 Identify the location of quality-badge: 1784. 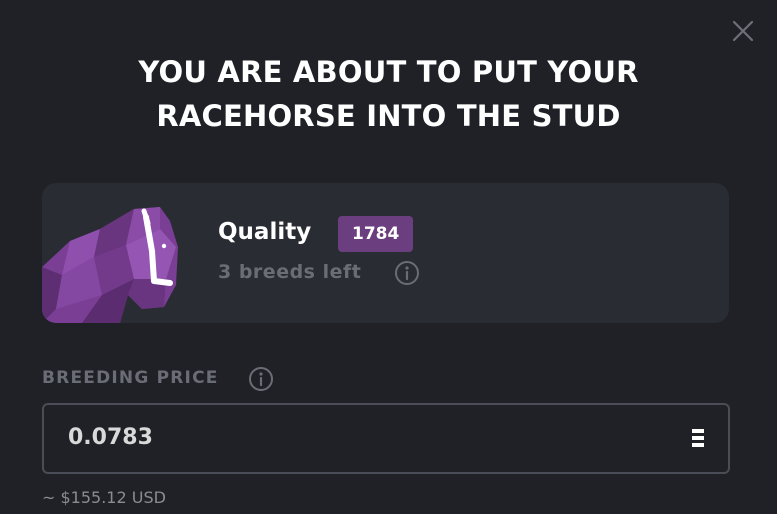
(376, 234).